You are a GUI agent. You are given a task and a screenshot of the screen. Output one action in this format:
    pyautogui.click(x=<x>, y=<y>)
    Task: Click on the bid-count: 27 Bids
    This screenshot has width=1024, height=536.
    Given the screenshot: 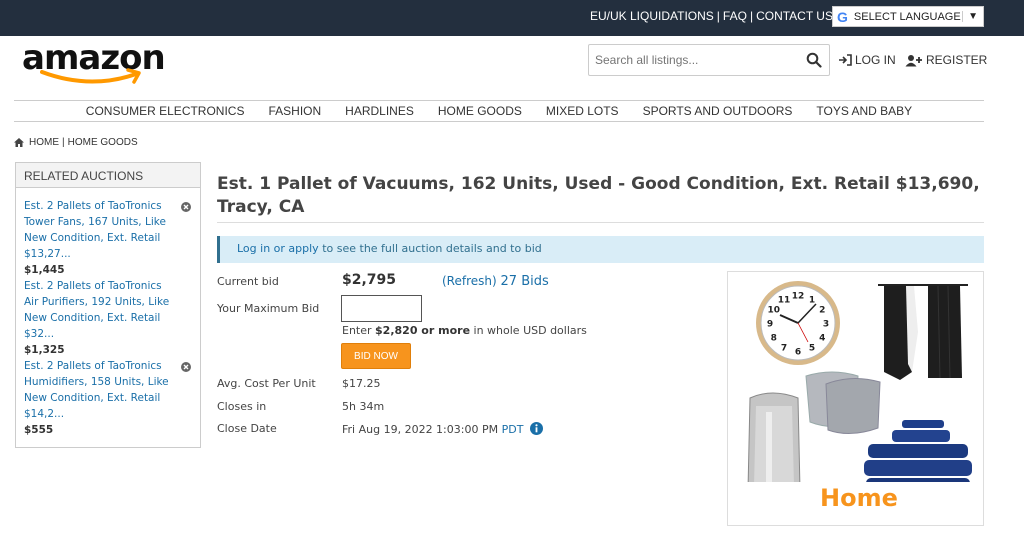 What is the action you would take?
    pyautogui.click(x=525, y=281)
    